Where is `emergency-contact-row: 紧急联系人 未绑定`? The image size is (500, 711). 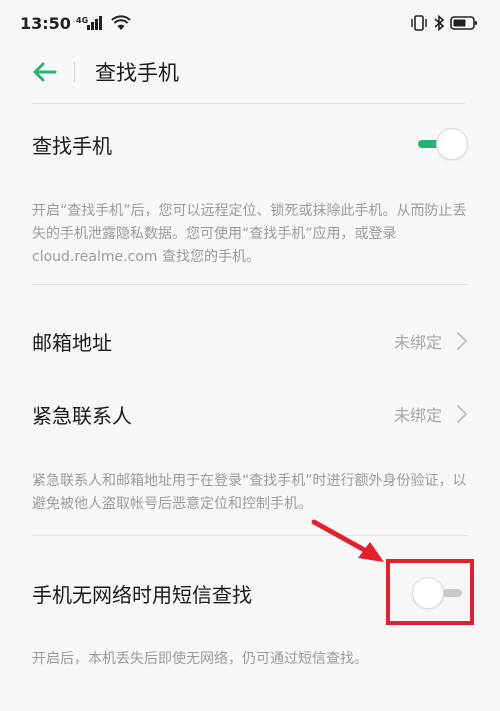
emergency-contact-row: 紧急联系人 未绑定 is located at coordinates (250, 414).